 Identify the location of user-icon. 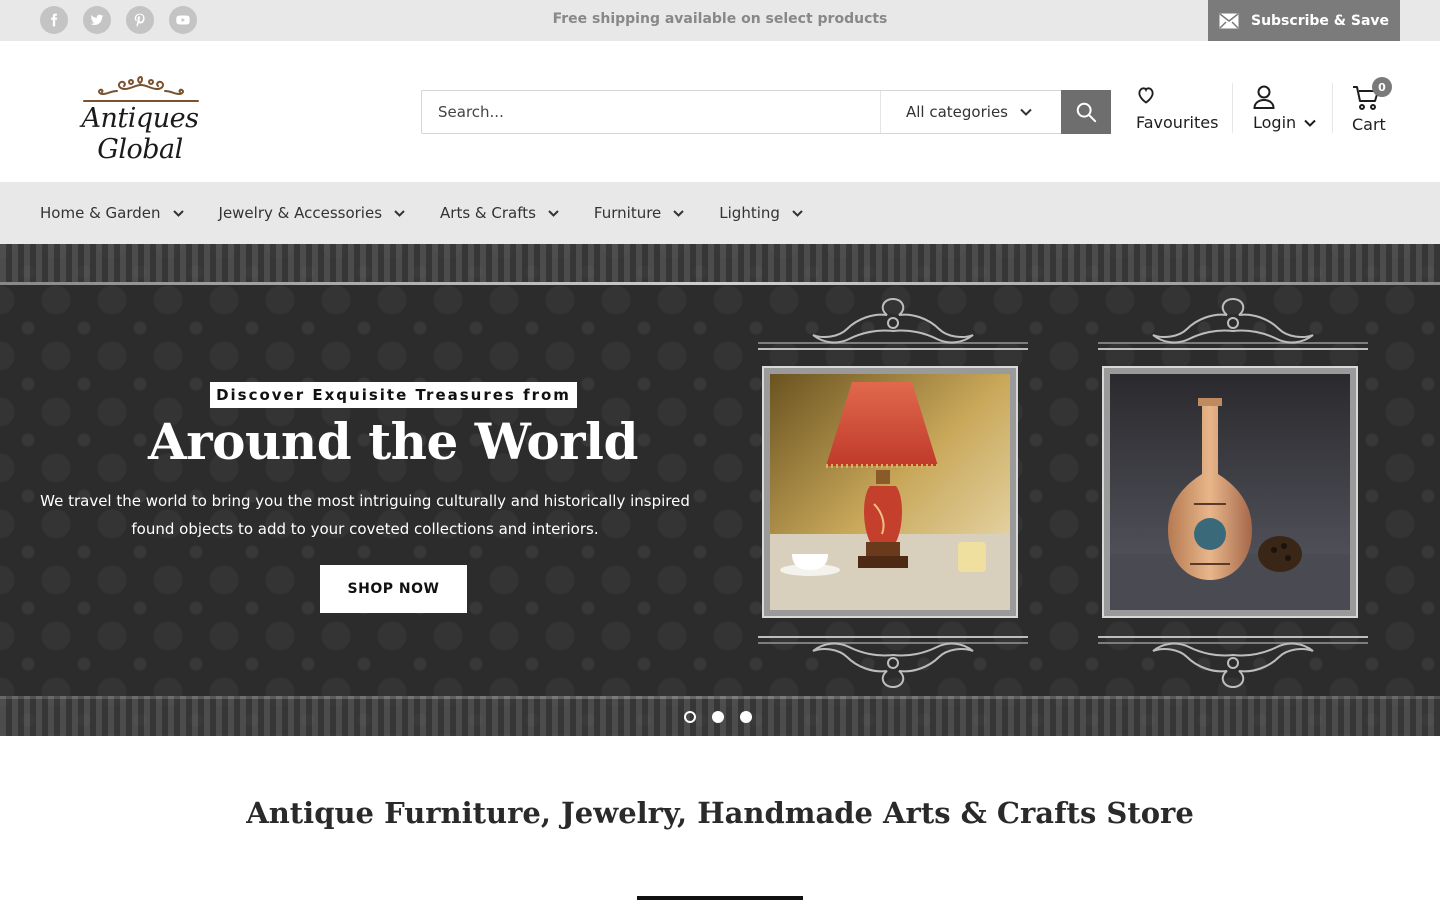
(1264, 97).